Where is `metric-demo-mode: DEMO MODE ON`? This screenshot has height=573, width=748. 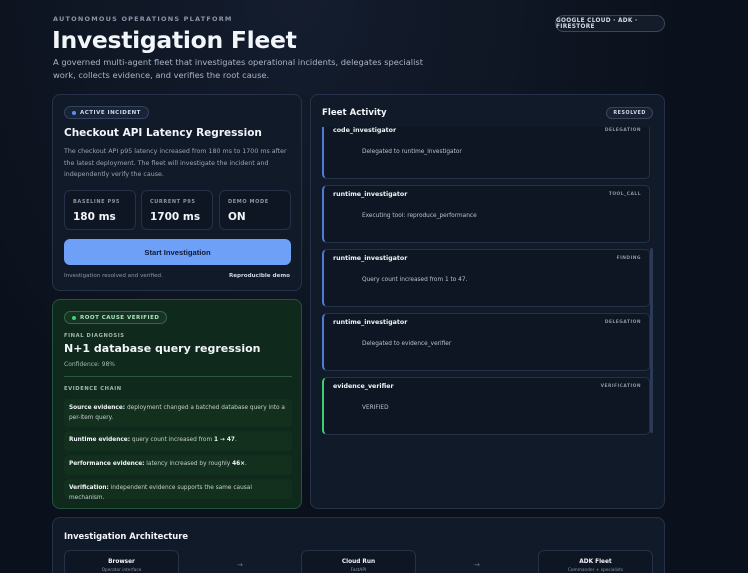
metric-demo-mode: DEMO MODE ON is located at coordinates (255, 210).